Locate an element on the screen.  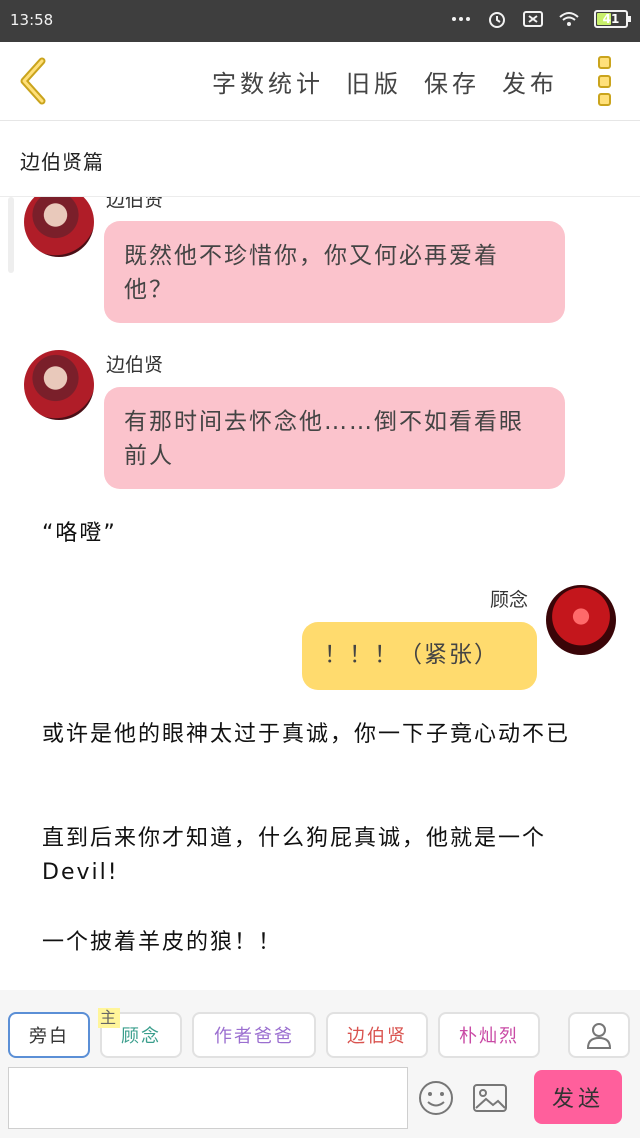
narration-text: 直到后来你才知道，什么狗屁真诚，他就是一个Devil! is located at coordinates (327, 856).